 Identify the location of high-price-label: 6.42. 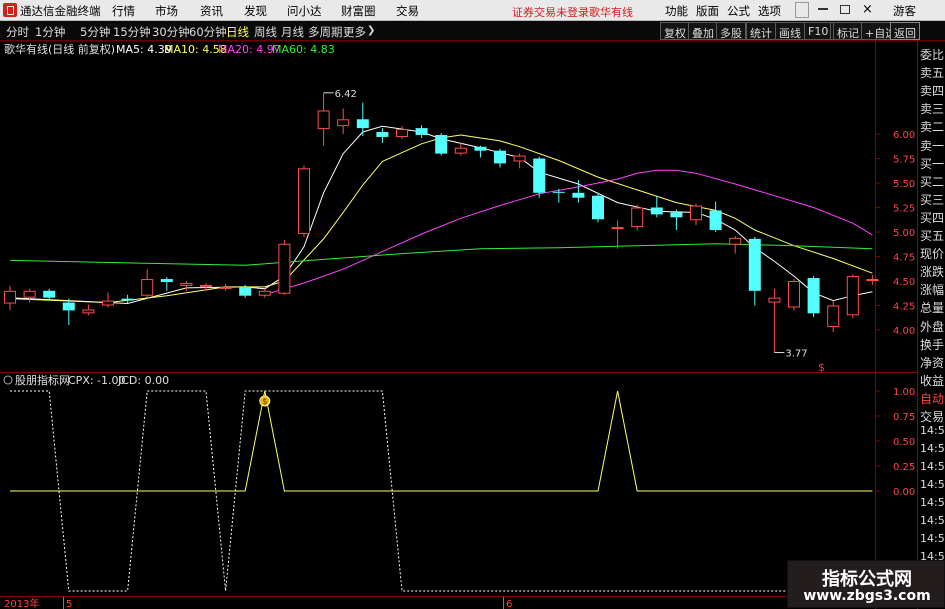
(346, 94).